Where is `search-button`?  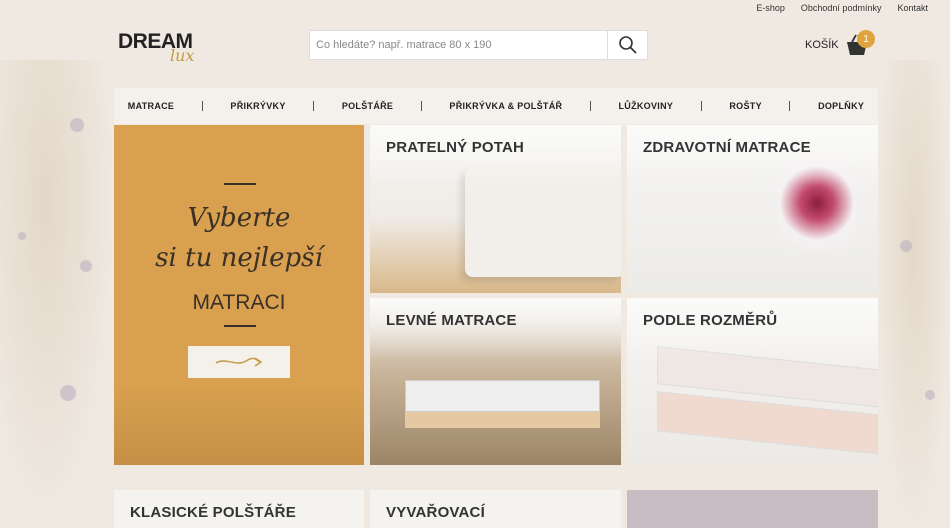
search-button is located at coordinates (627, 45).